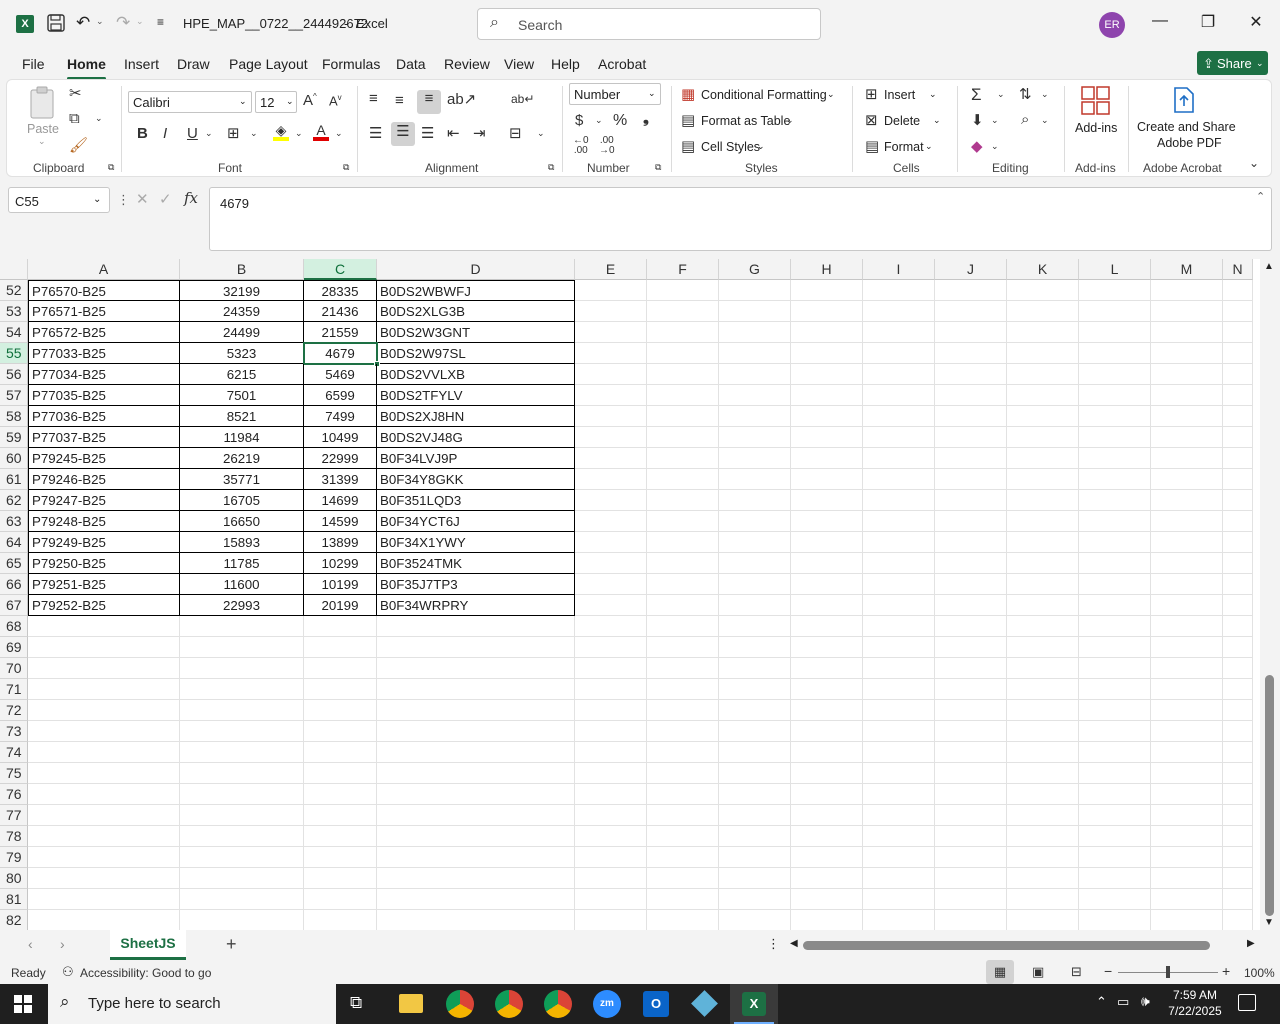  I want to click on cell-l60, so click(1115, 458).